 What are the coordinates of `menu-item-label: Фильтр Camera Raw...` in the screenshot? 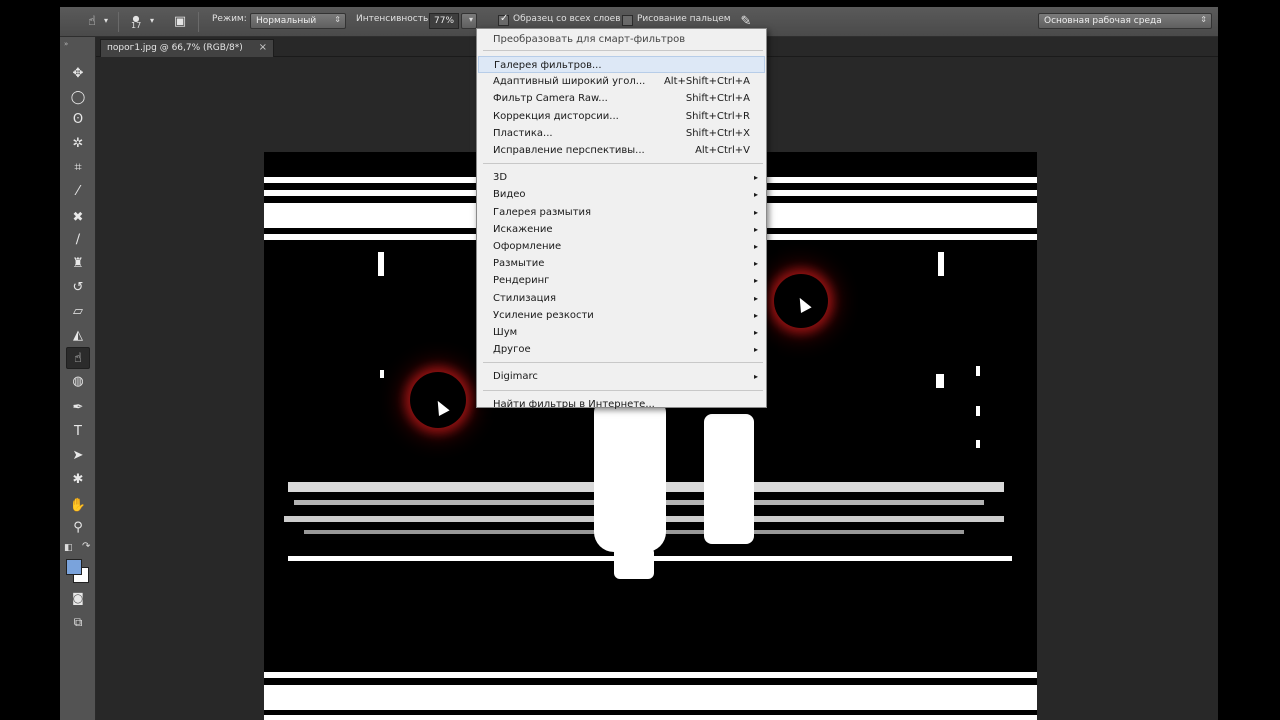 It's located at (550, 99).